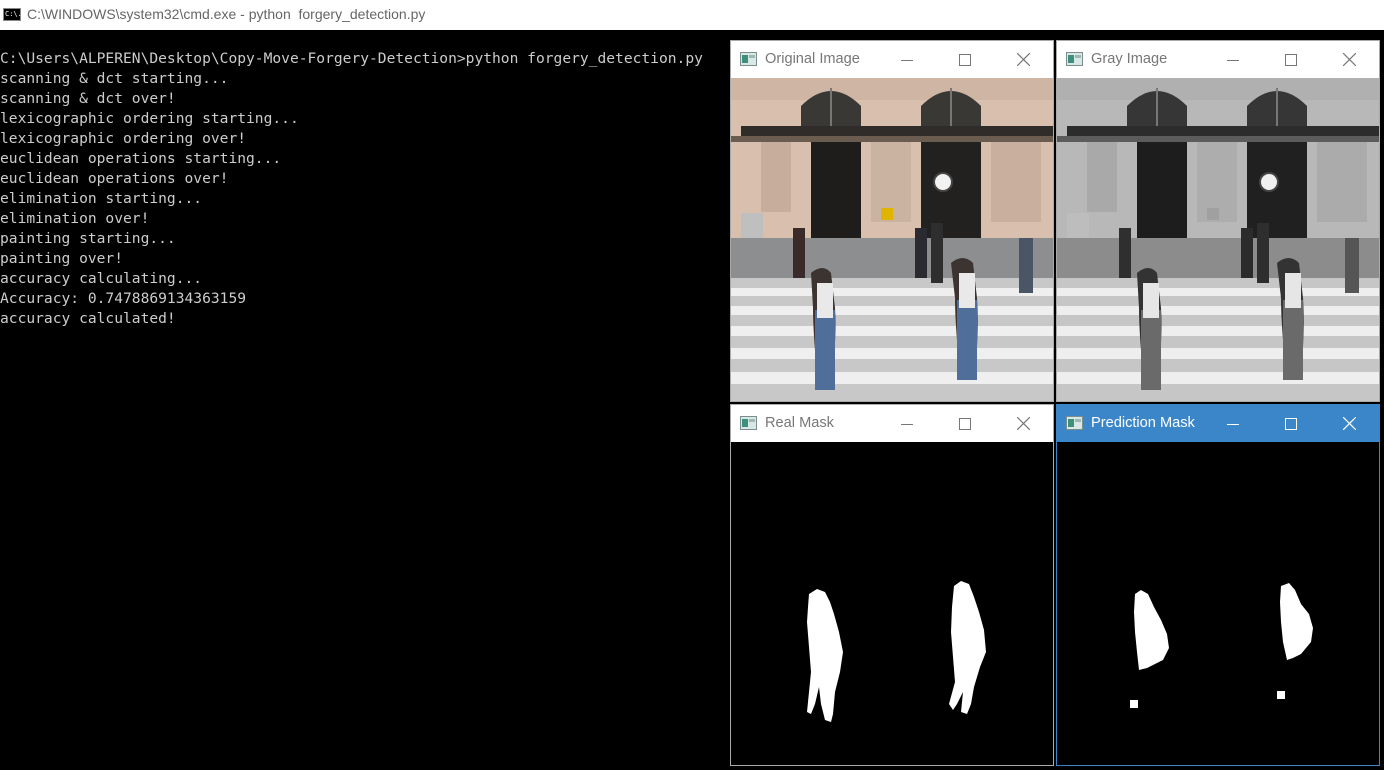 Image resolution: width=1384 pixels, height=770 pixels. I want to click on terminal-line: elimination over!, so click(75, 218).